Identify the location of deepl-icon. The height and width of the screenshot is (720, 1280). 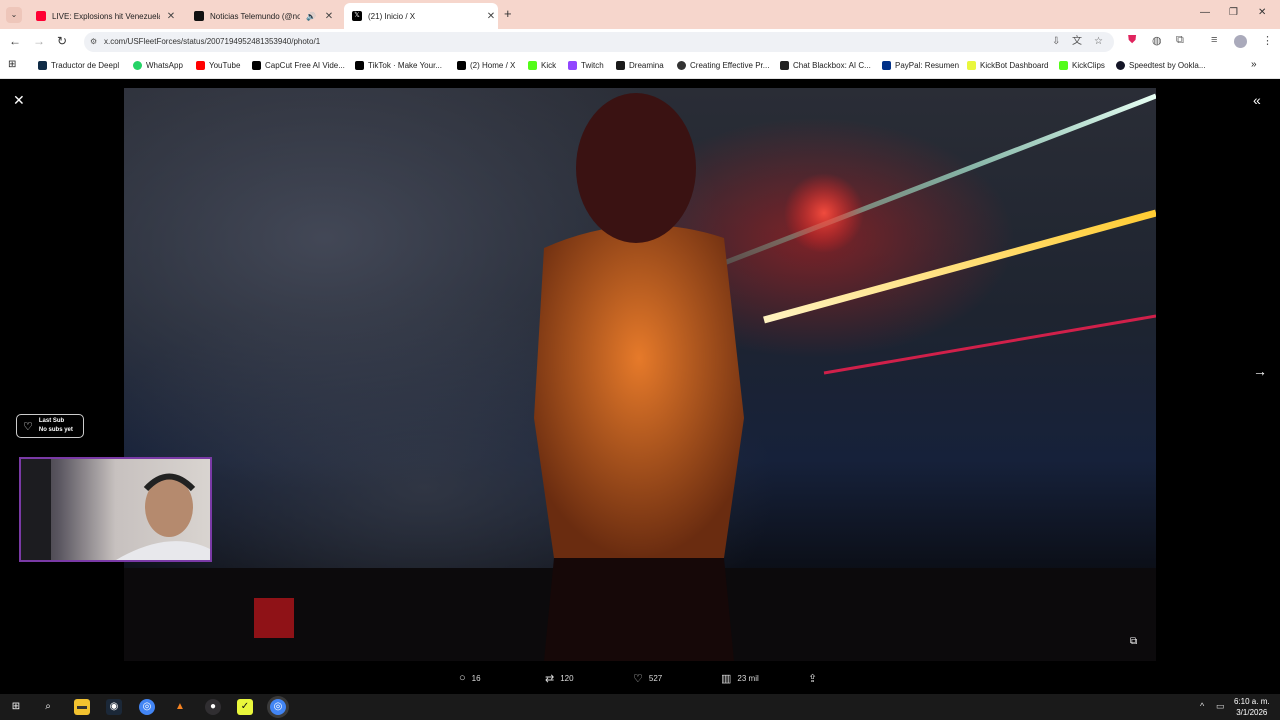
(42, 65).